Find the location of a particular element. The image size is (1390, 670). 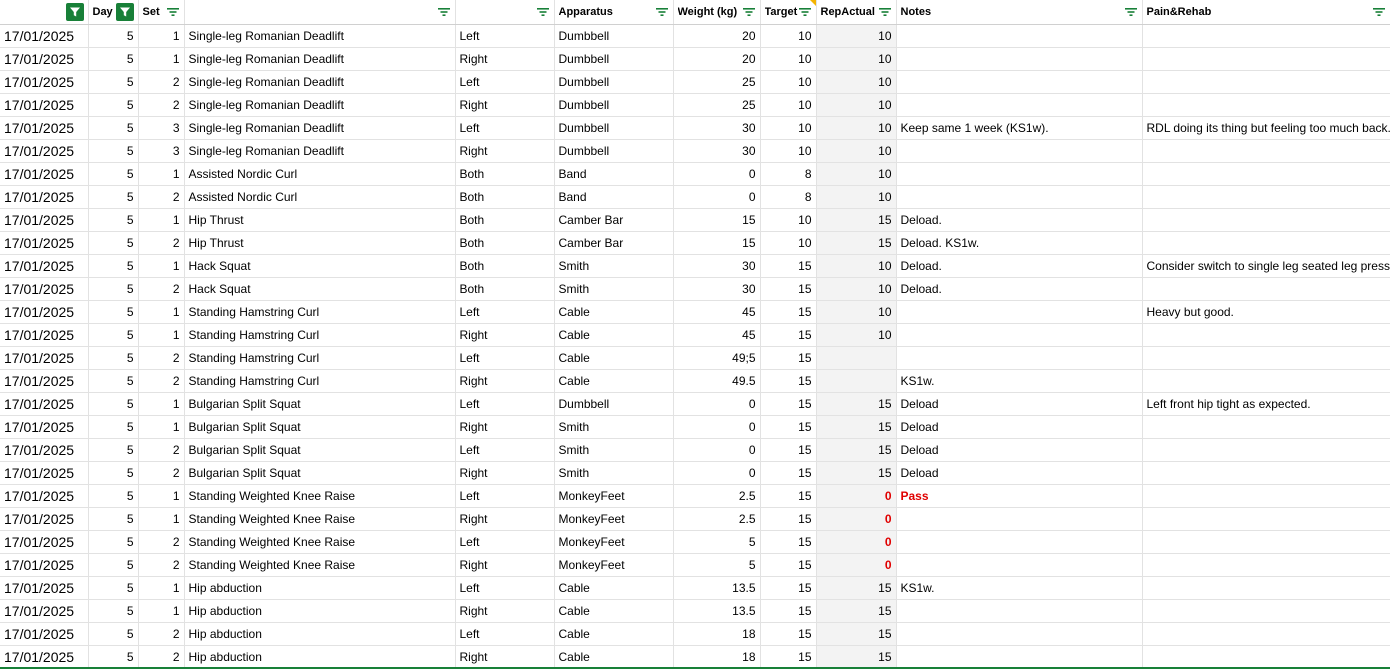

cell-pain: Heavy but good. is located at coordinates (1266, 312).